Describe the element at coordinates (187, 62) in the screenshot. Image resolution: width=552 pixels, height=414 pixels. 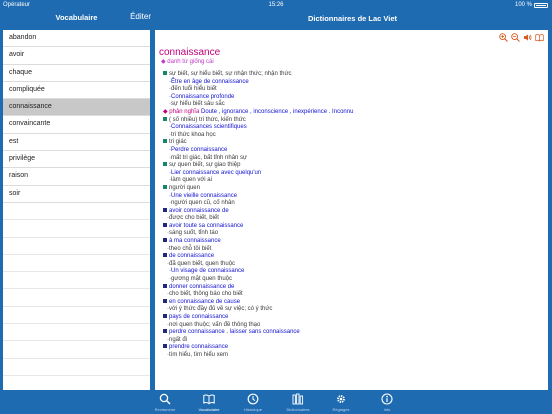
I see `part-of-speech: ◆ danh từ giống cái` at that location.